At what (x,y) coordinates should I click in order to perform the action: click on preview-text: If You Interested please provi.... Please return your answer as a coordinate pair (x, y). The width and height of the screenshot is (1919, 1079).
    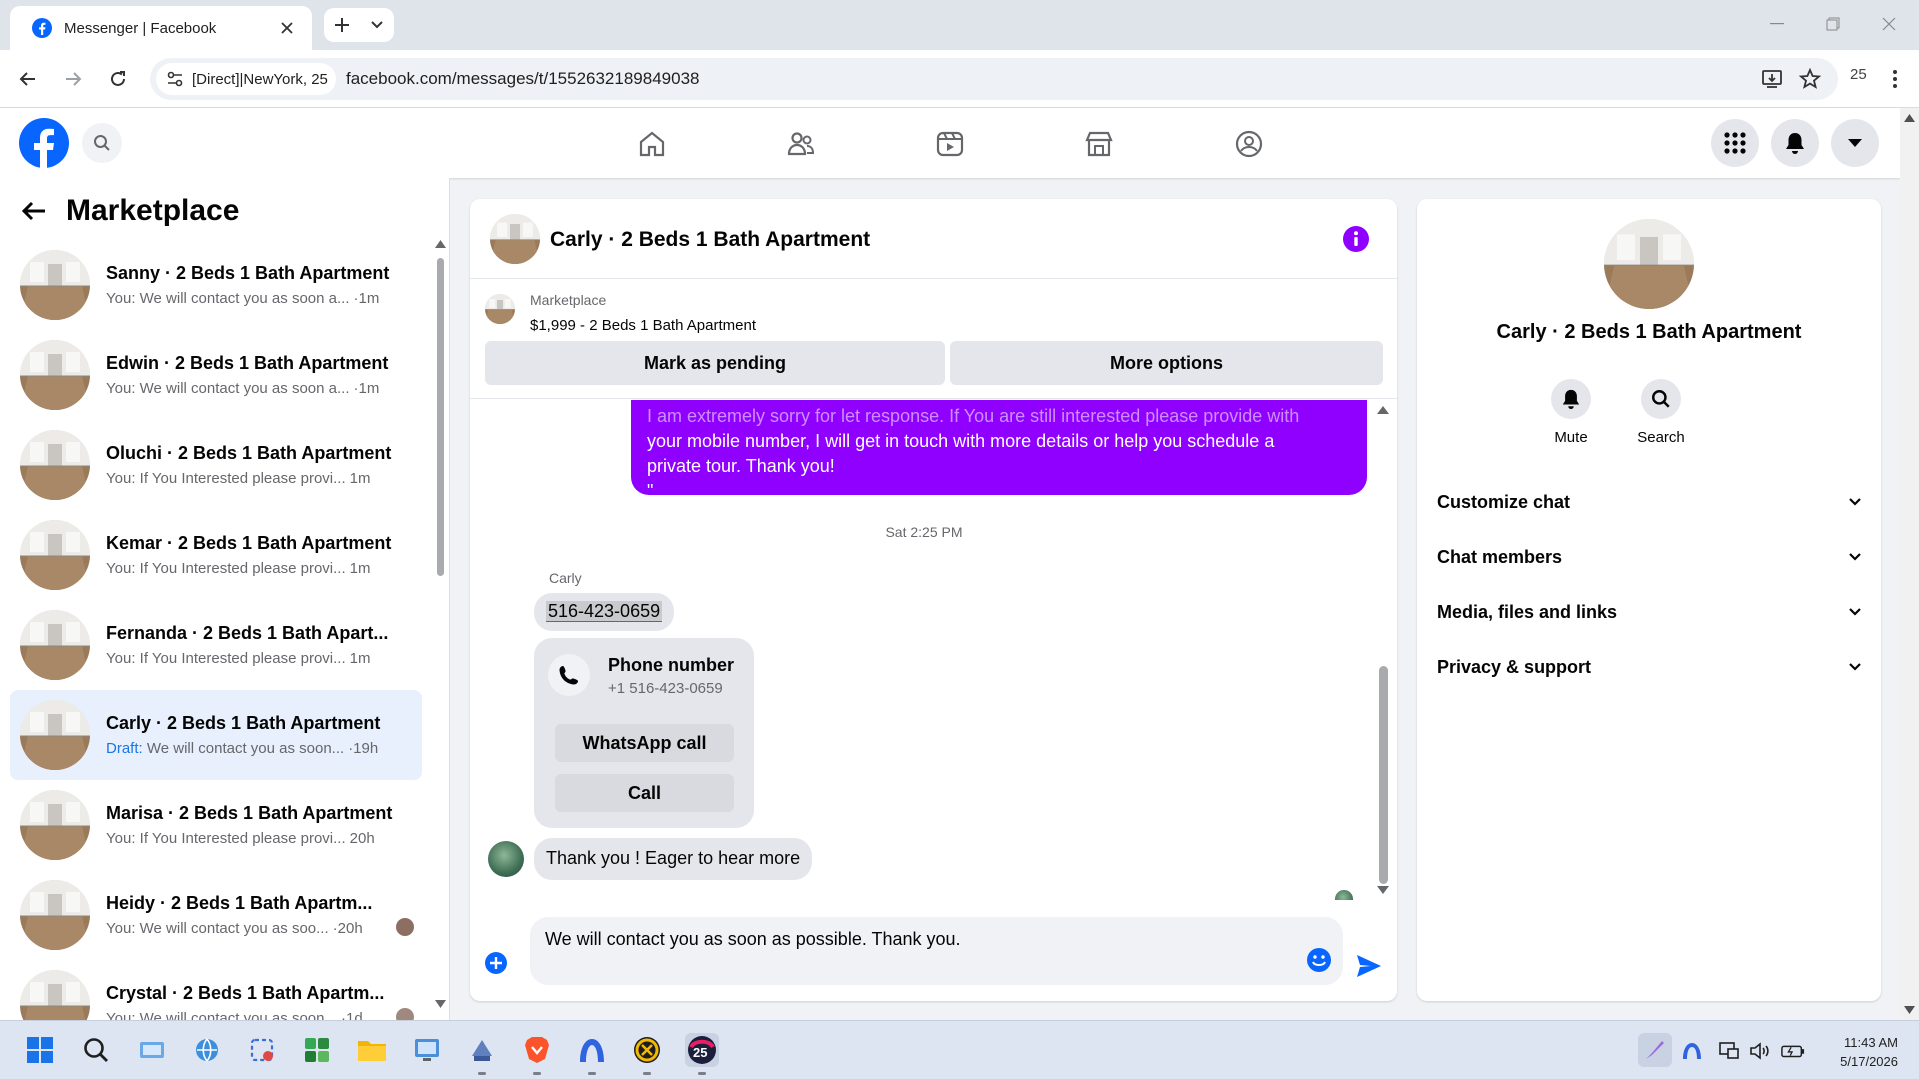
    Looking at the image, I should click on (242, 658).